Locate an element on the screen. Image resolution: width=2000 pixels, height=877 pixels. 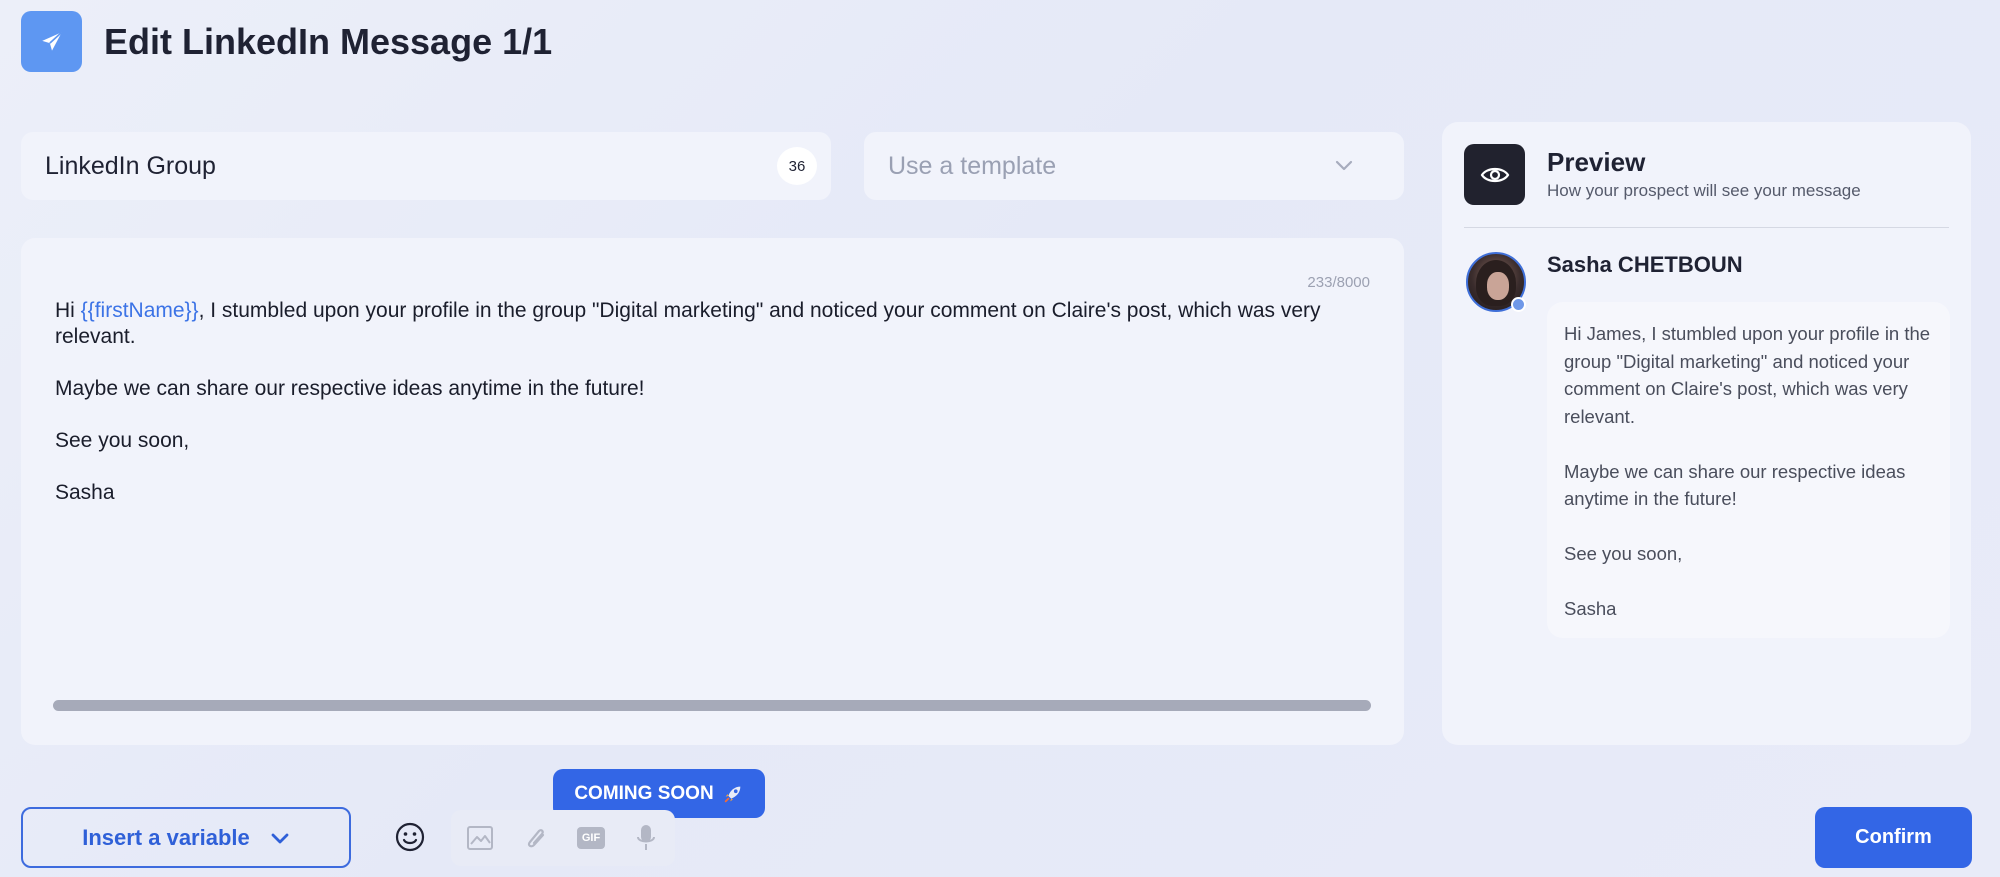
emoji-button is located at coordinates (410, 837).